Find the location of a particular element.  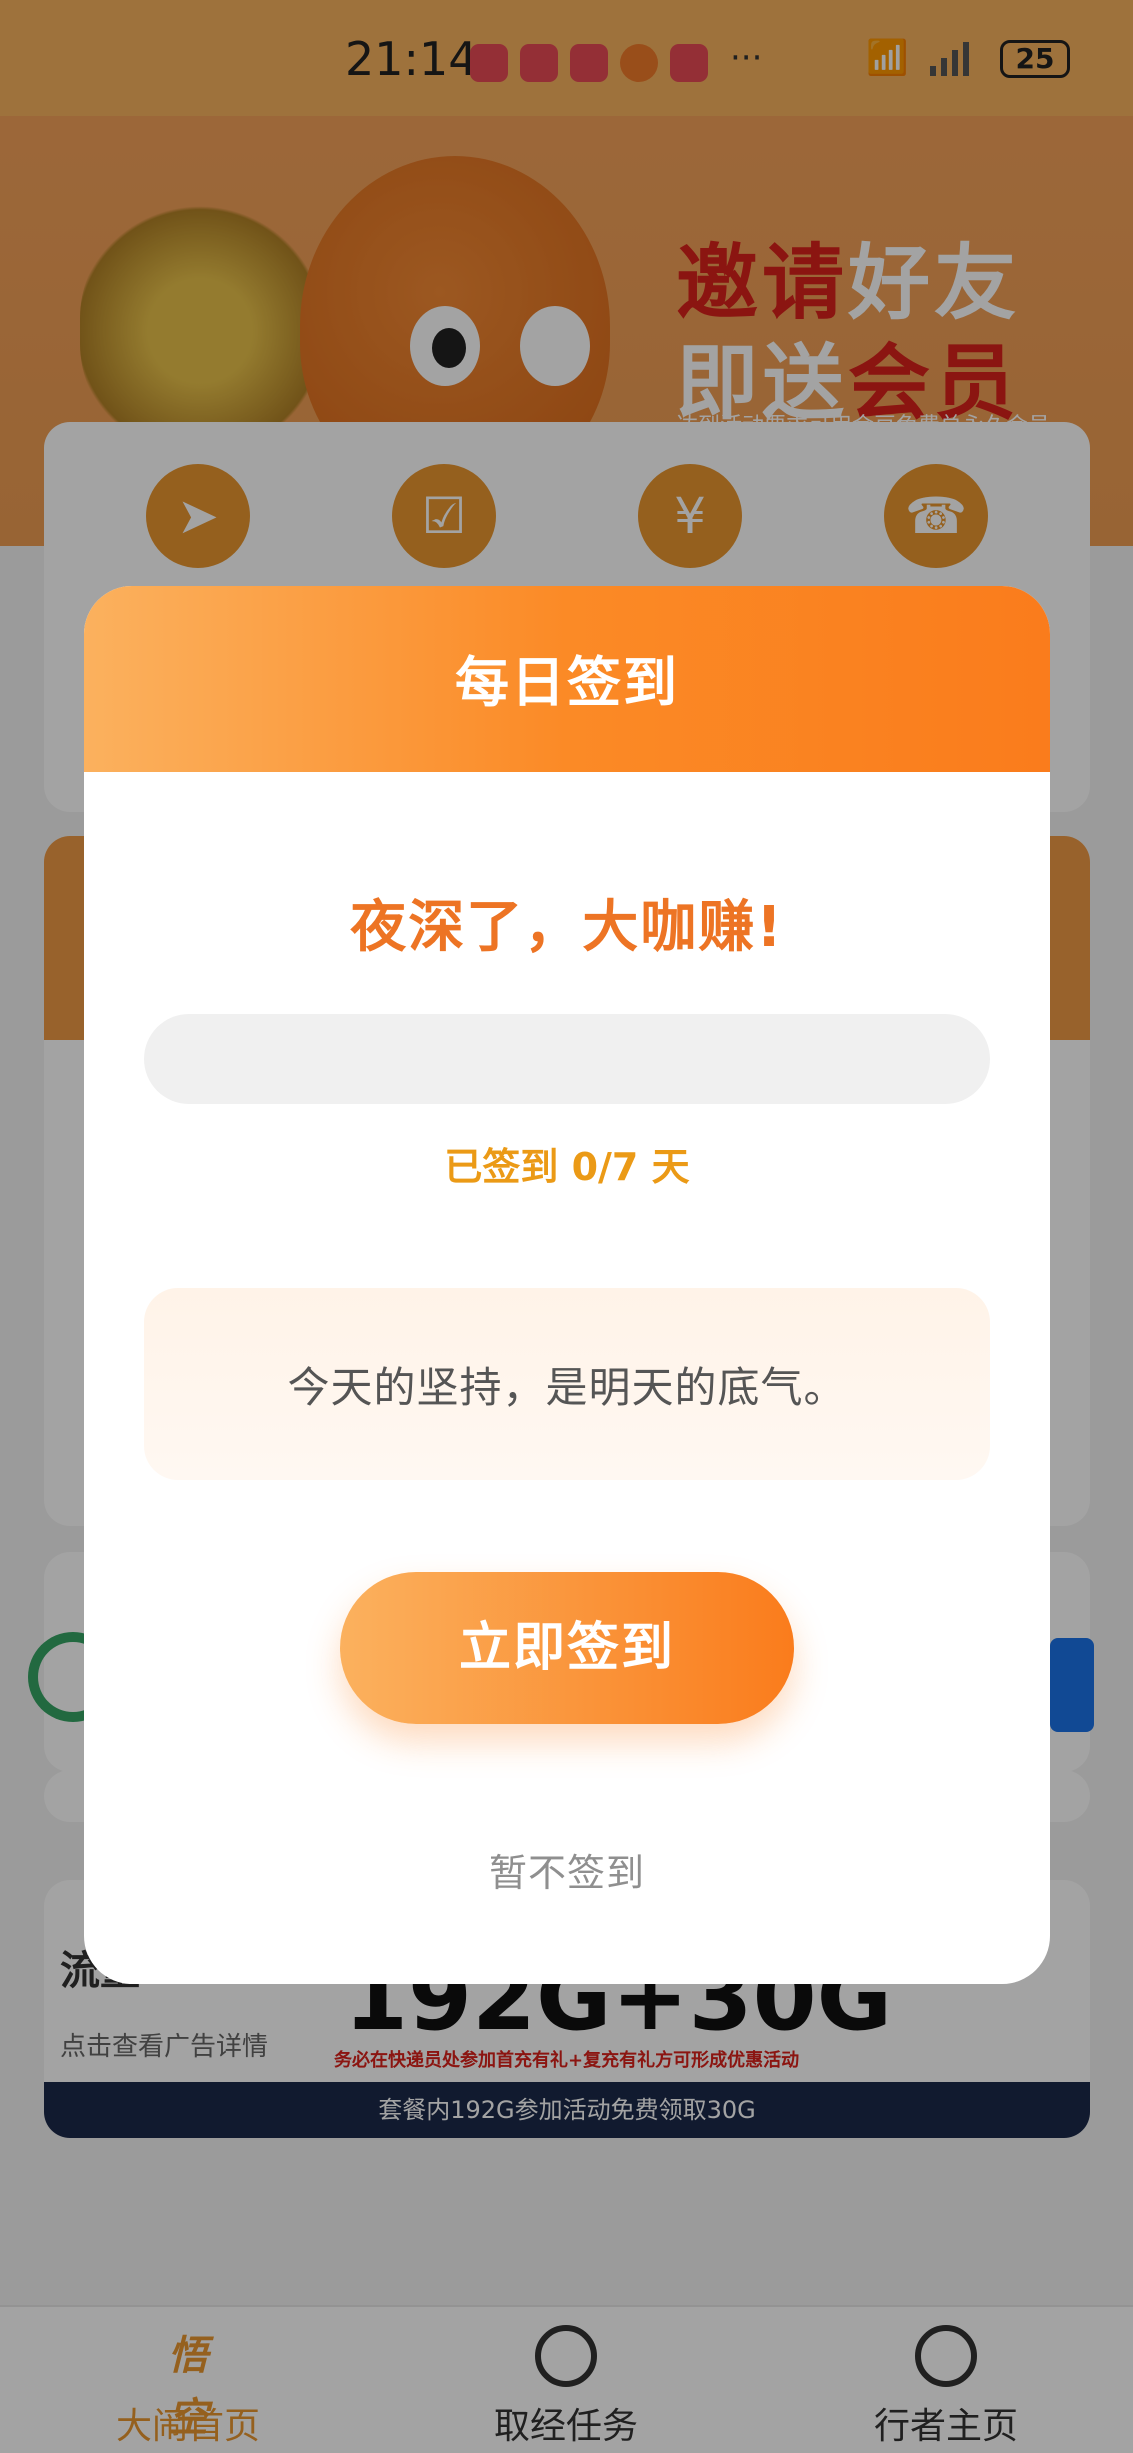

skip-signin-link: 暂不签到 is located at coordinates (567, 1869).